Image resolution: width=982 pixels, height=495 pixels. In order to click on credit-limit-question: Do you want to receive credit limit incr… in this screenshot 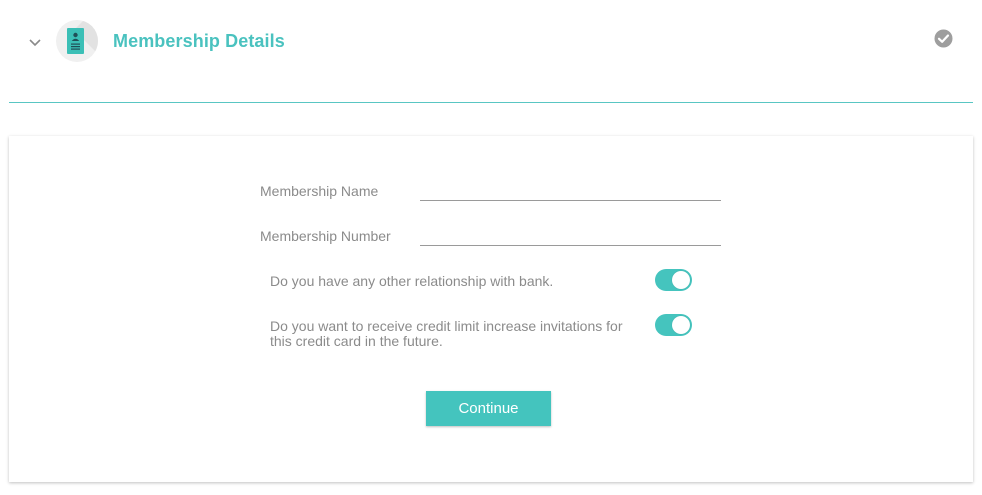, I will do `click(446, 334)`.